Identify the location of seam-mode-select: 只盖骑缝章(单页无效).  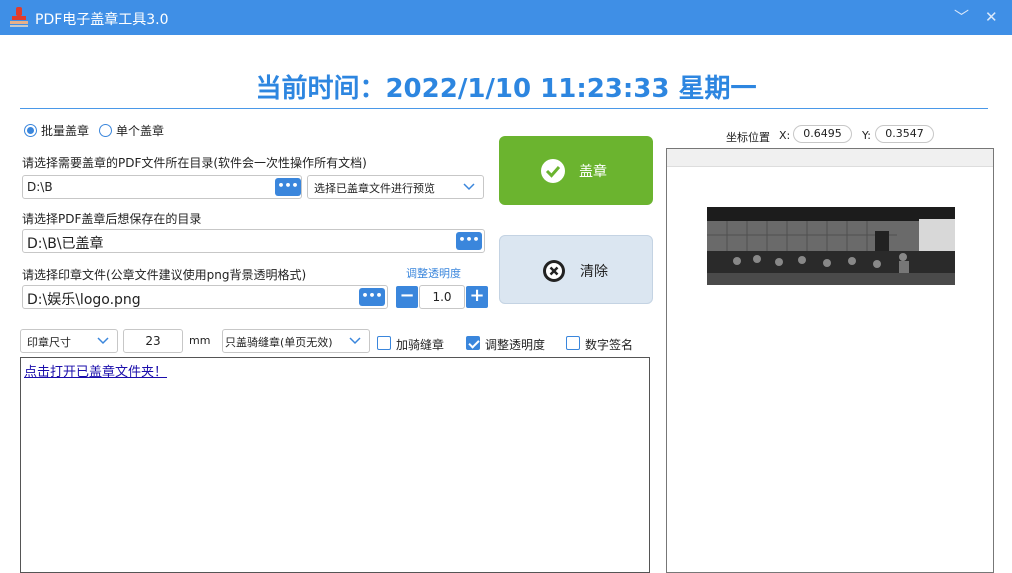
(296, 341).